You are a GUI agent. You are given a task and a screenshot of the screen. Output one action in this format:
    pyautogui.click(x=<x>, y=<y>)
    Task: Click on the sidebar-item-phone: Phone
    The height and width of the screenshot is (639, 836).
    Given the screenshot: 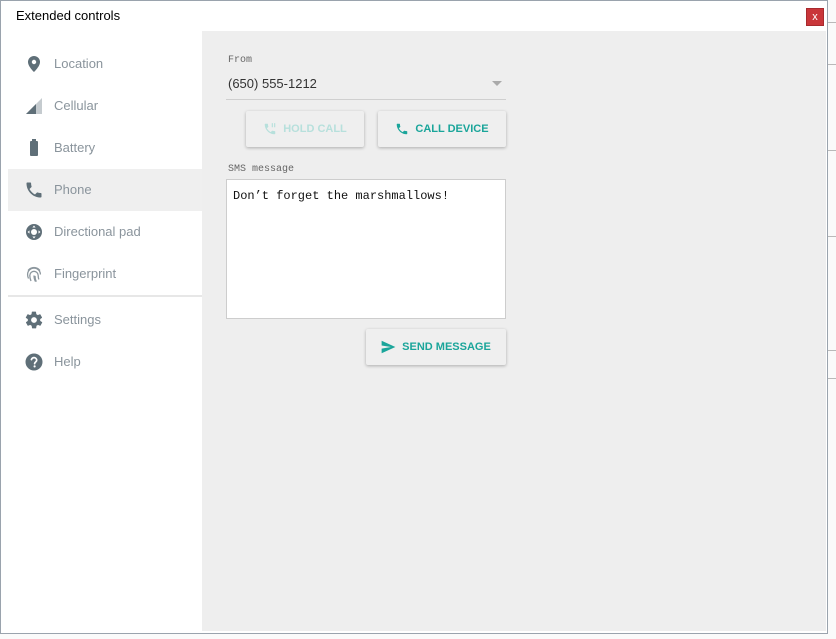 What is the action you would take?
    pyautogui.click(x=105, y=190)
    